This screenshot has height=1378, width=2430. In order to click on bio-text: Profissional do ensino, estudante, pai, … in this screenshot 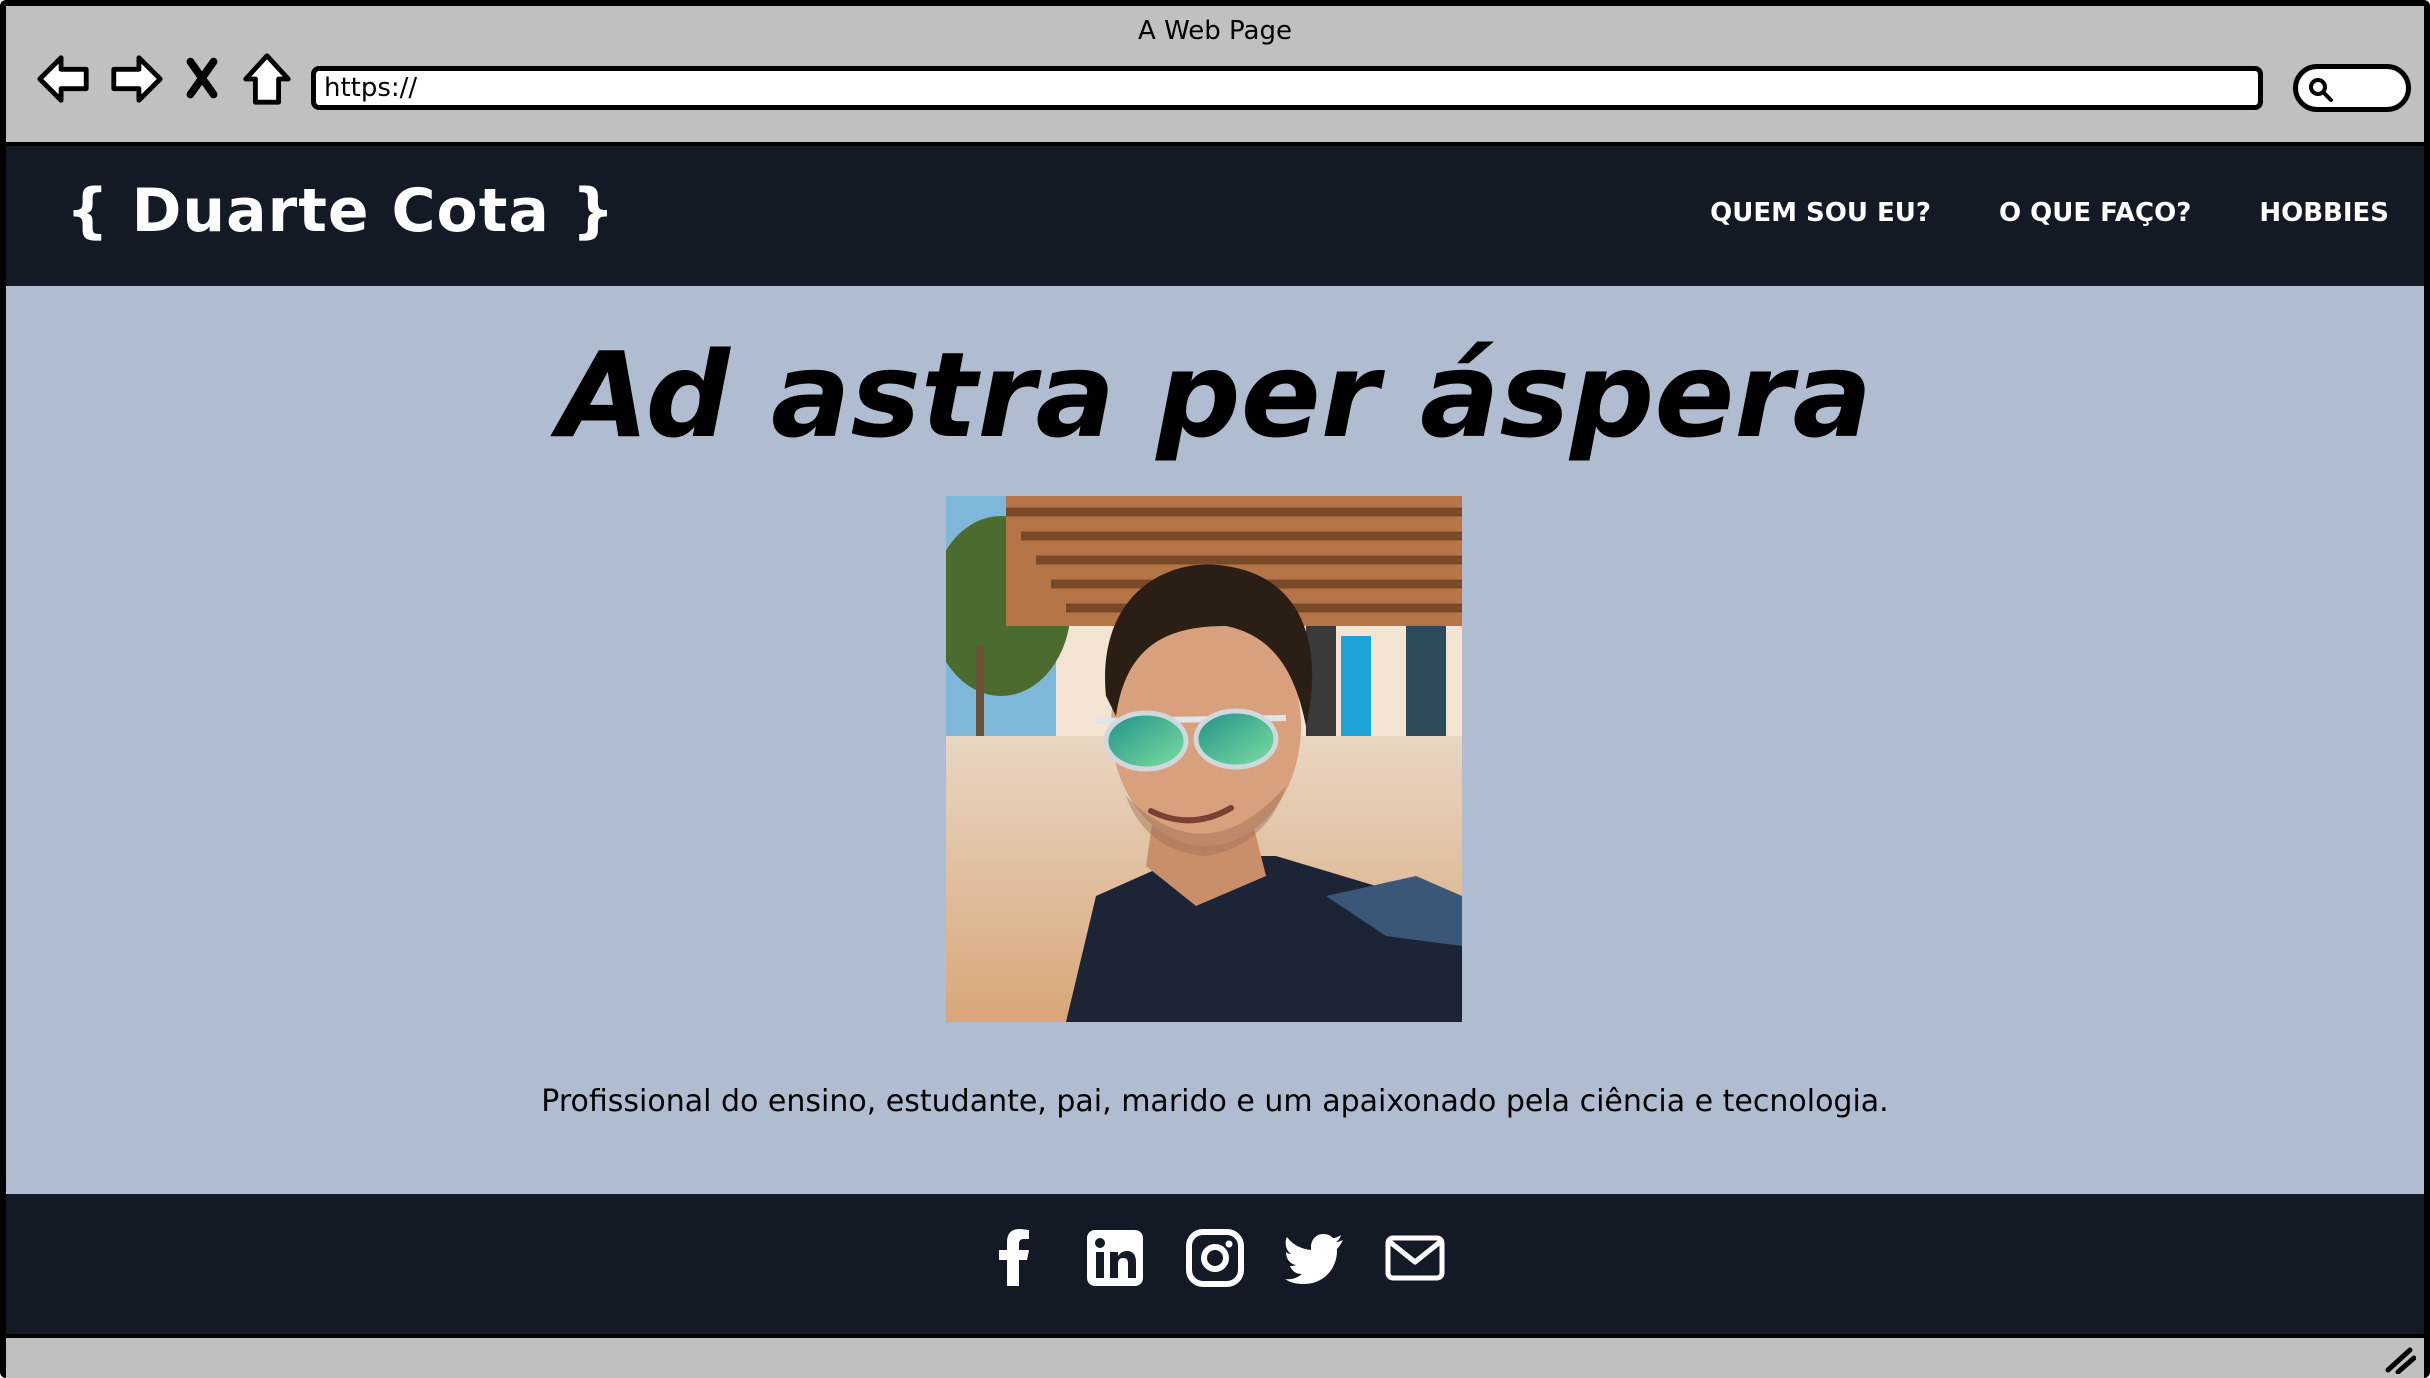, I will do `click(1215, 1101)`.